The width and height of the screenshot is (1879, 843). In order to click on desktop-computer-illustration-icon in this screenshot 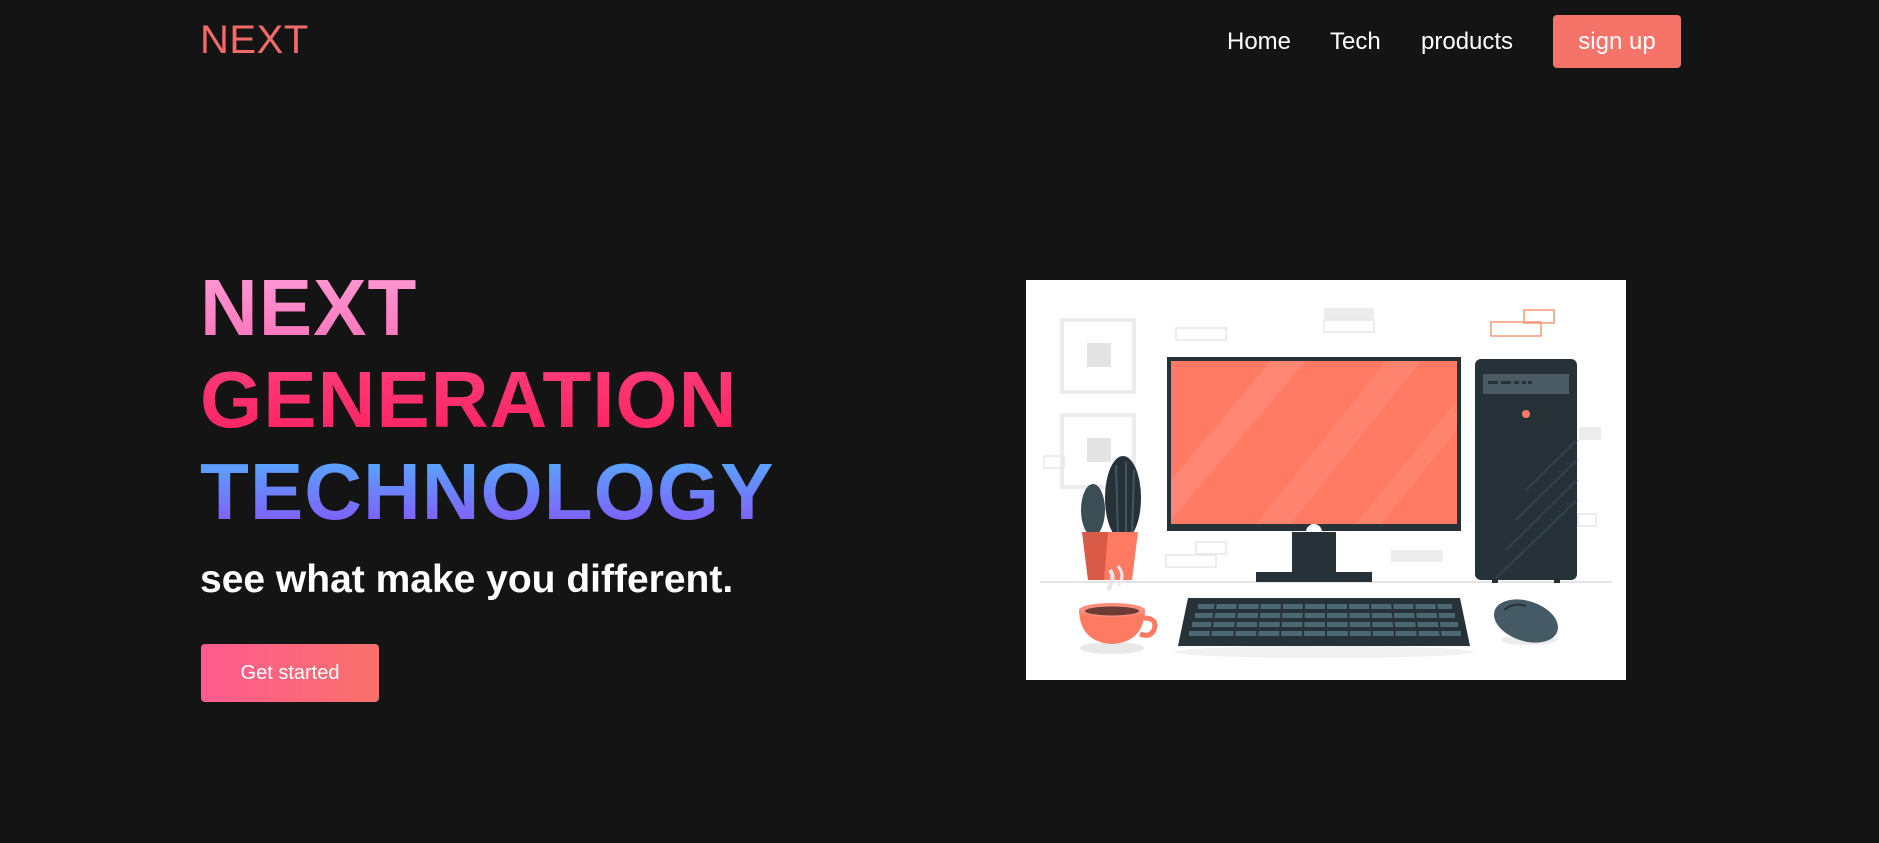, I will do `click(1326, 483)`.